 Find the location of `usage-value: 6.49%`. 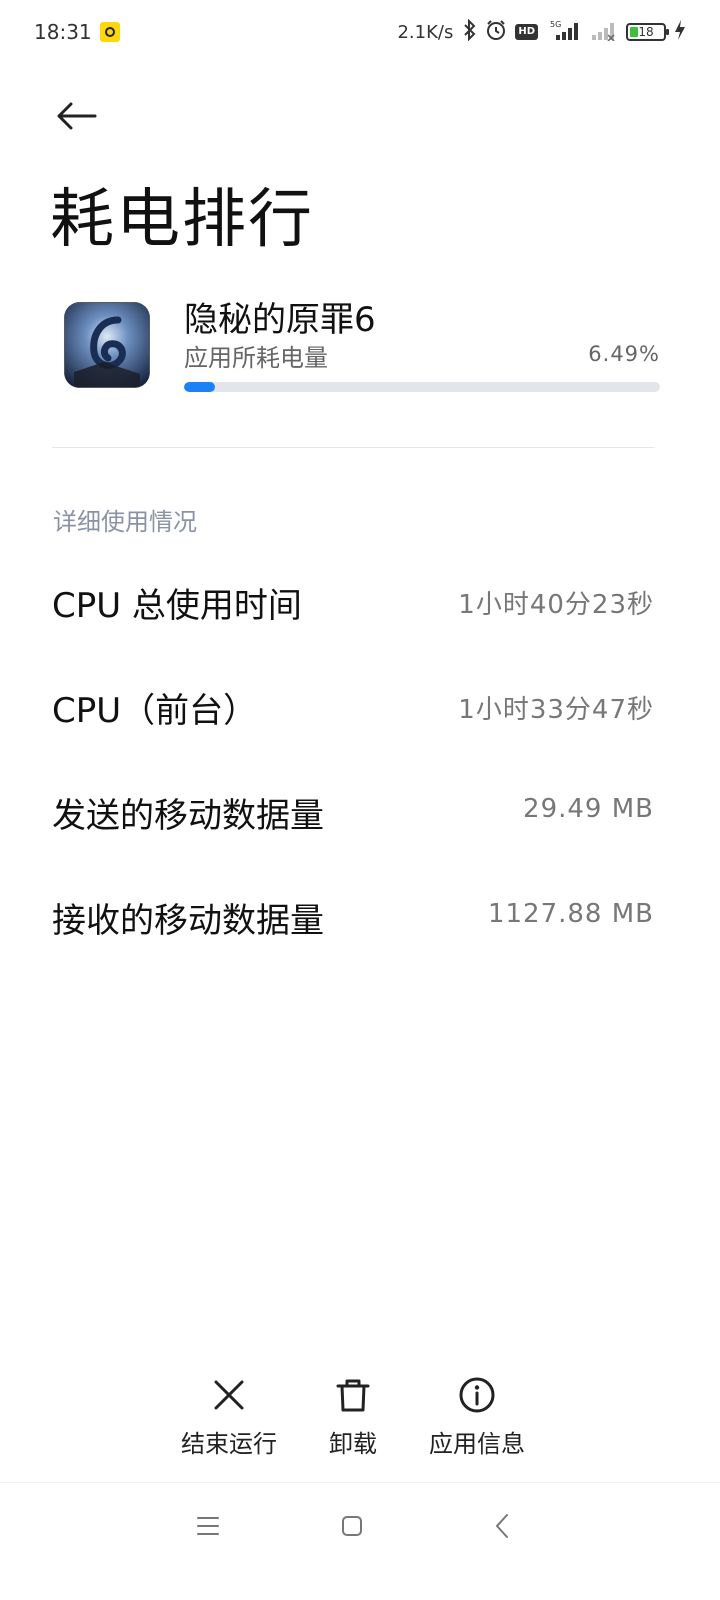

usage-value: 6.49% is located at coordinates (624, 354).